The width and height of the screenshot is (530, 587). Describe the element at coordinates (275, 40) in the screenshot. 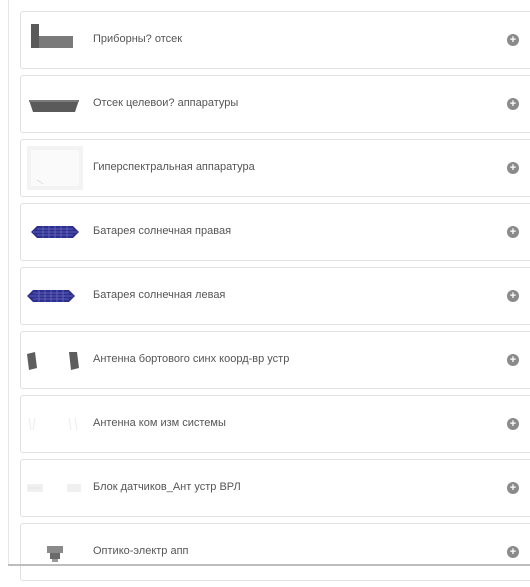

I see `list-item: Приборны? отсек +` at that location.